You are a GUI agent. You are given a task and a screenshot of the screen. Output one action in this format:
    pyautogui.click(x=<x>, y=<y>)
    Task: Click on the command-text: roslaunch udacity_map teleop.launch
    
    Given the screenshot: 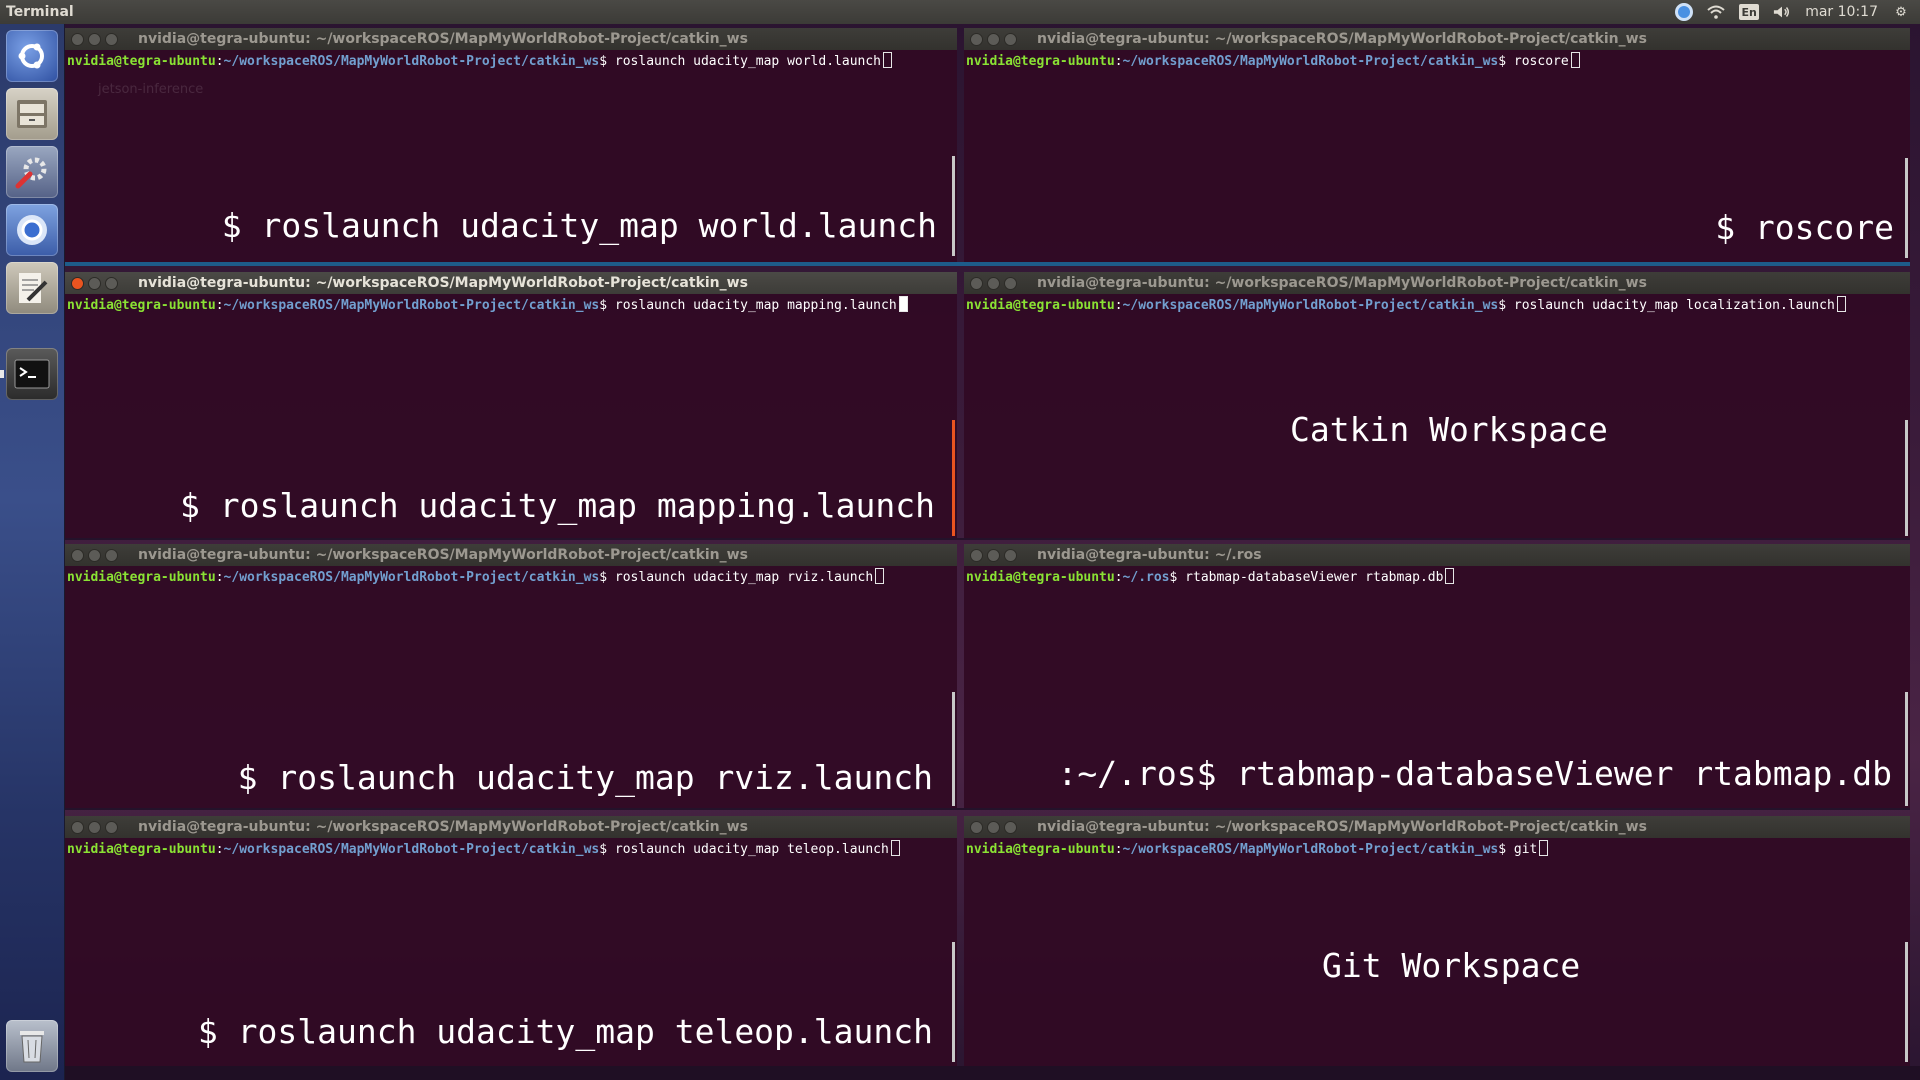 What is the action you would take?
    pyautogui.click(x=751, y=849)
    